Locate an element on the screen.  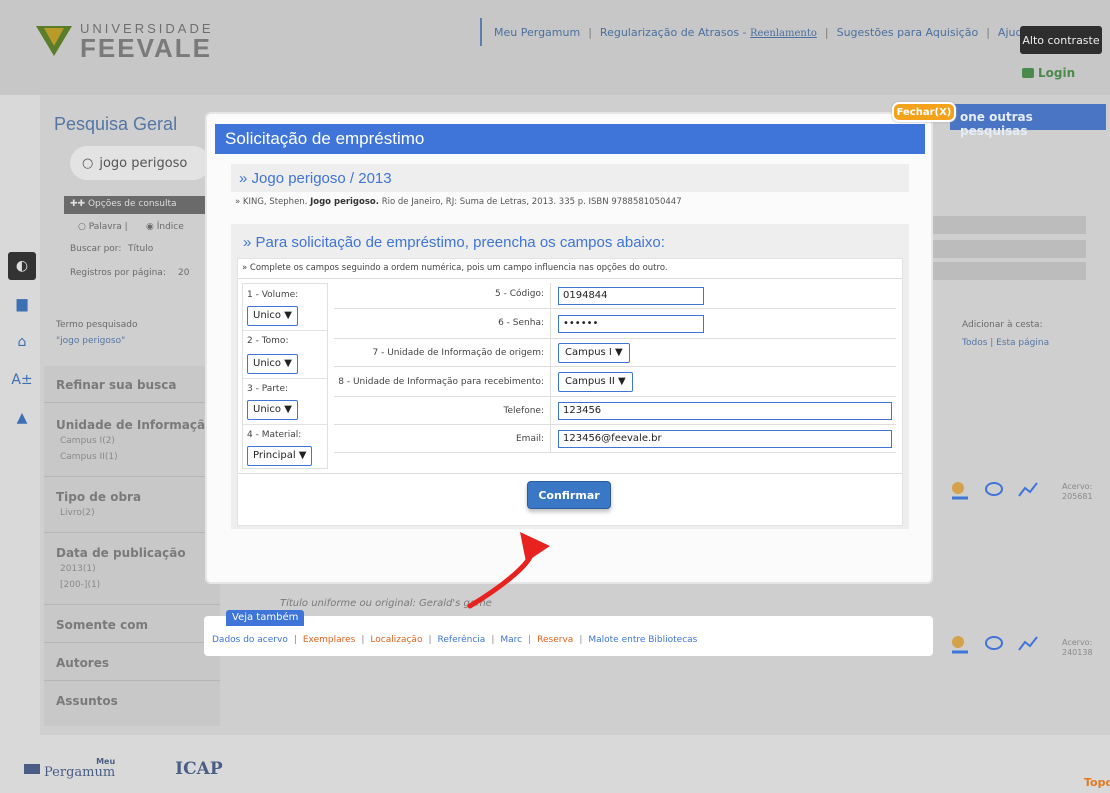
facet-autores: Autores is located at coordinates (82, 663).